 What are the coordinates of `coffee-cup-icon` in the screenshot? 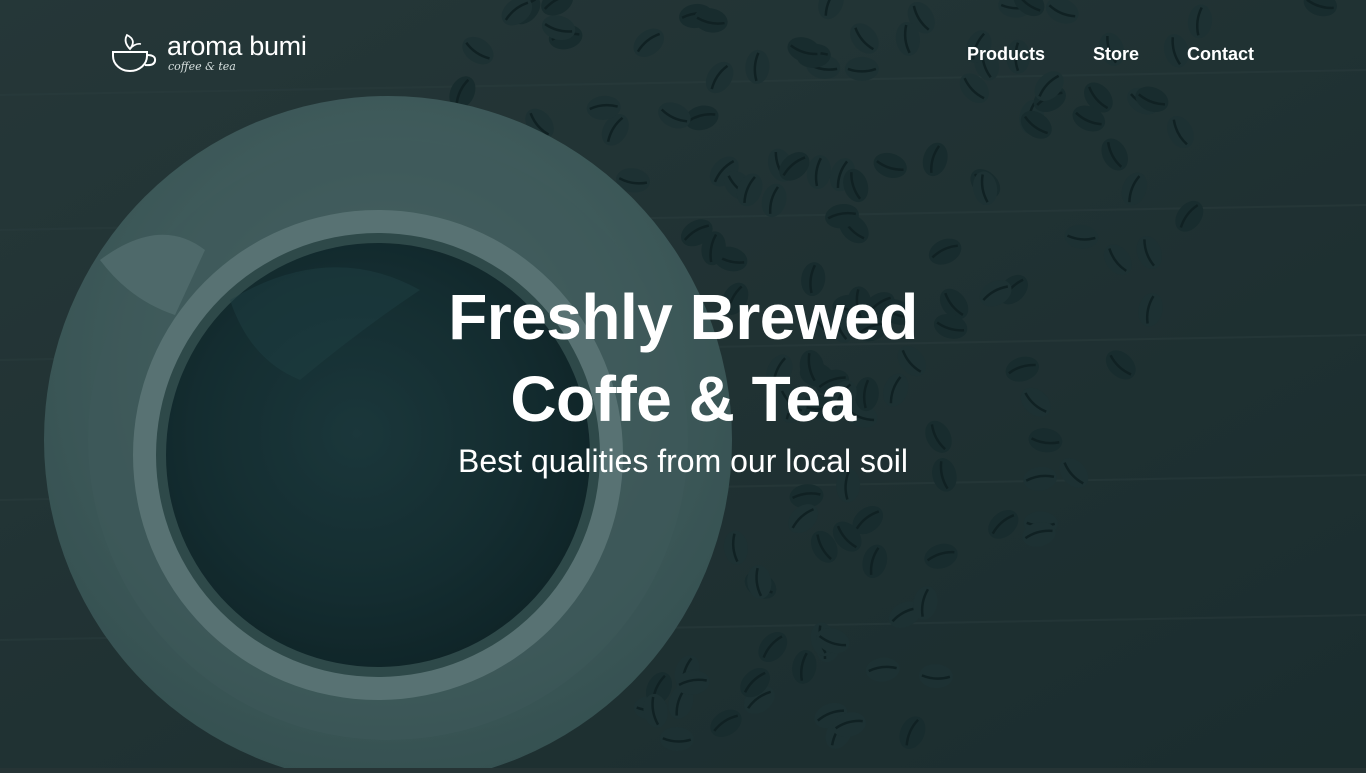 It's located at (134, 52).